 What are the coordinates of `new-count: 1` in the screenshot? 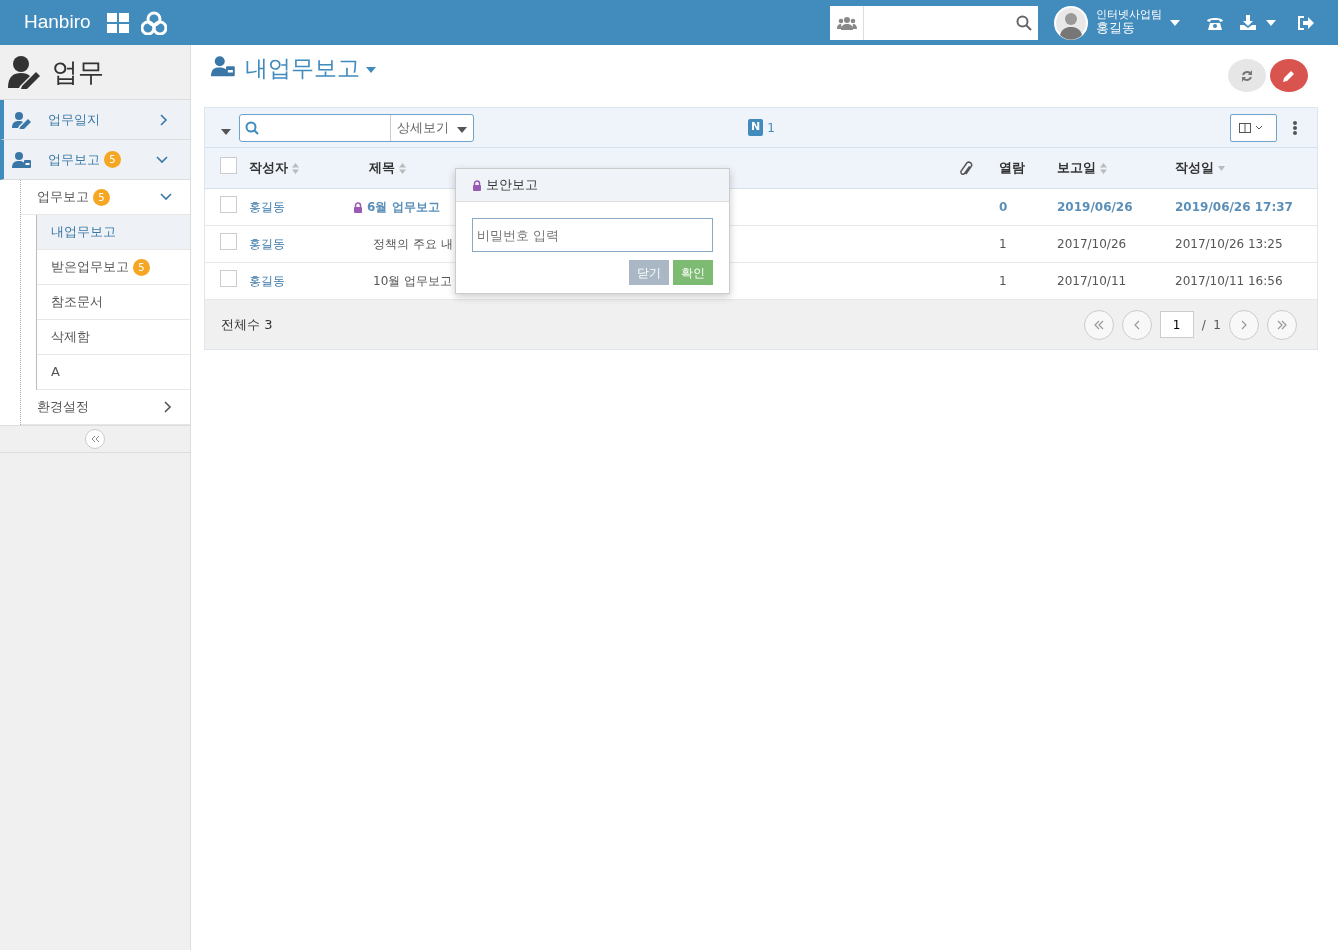 It's located at (771, 128).